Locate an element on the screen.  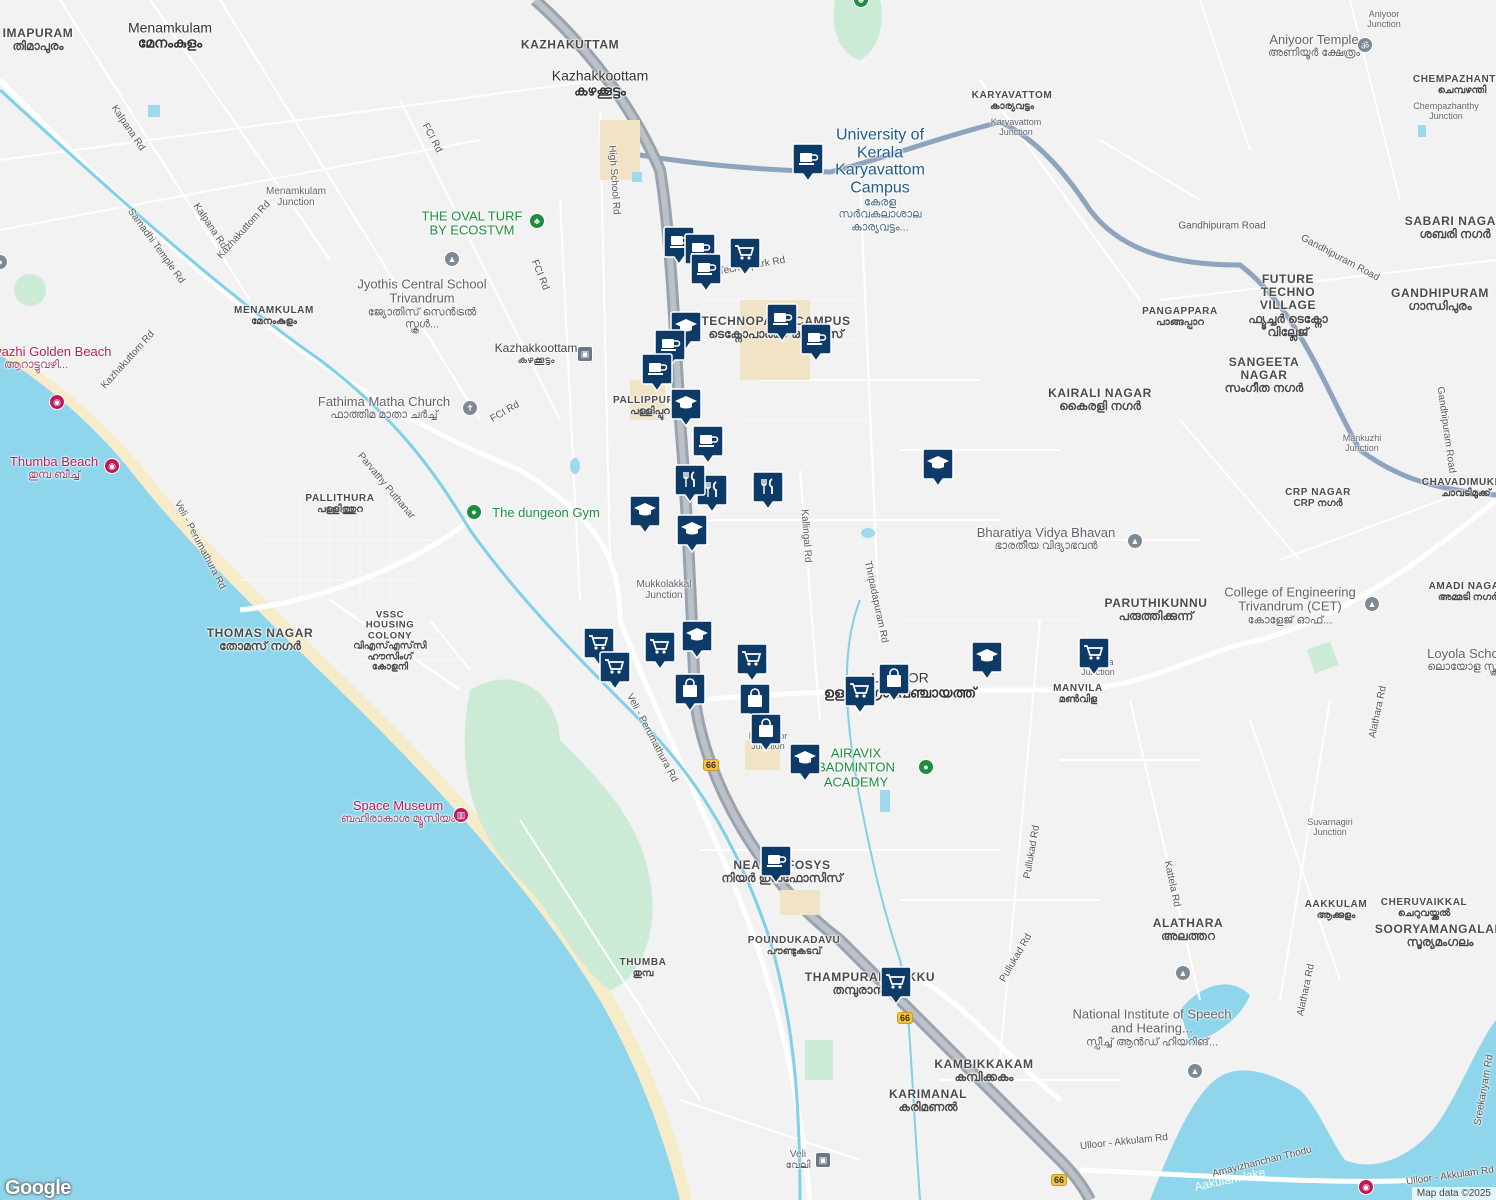
park-east is located at coordinates (1322, 657).